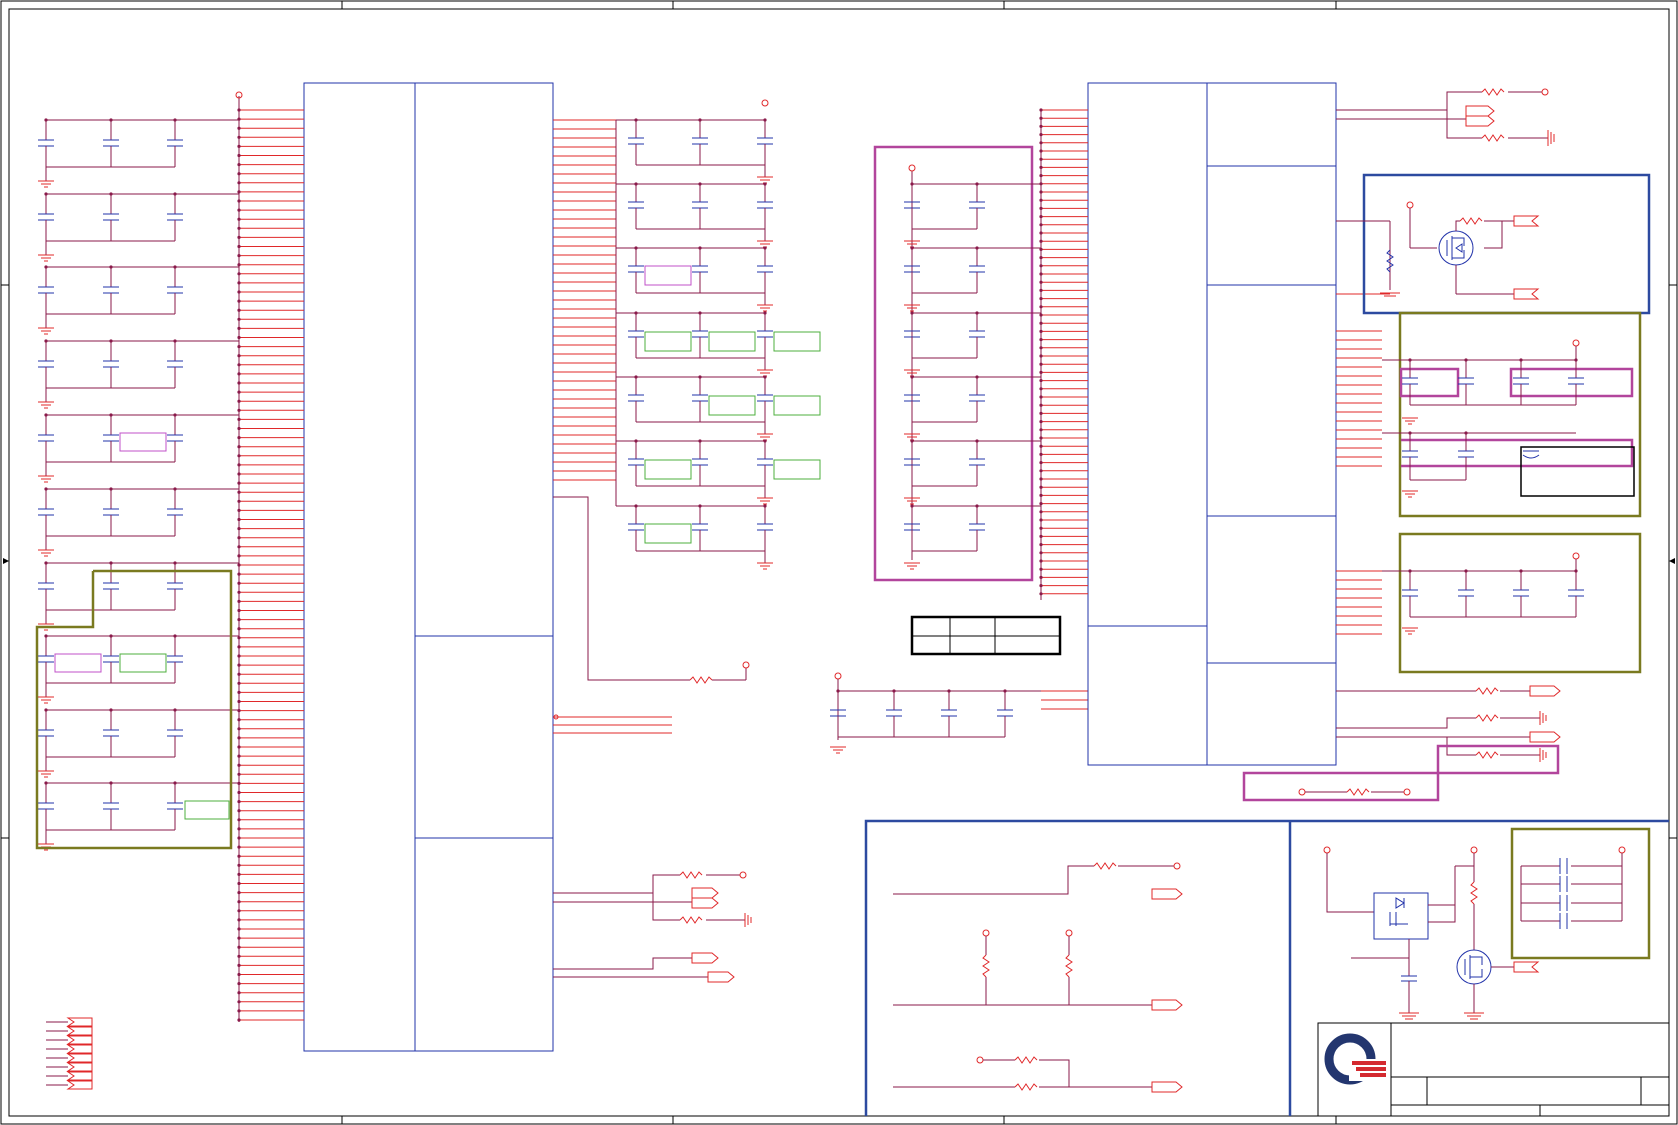 The image size is (1678, 1125). Describe the element at coordinates (1354, 792) in the screenshot. I see `resistor-dnp-lower` at that location.